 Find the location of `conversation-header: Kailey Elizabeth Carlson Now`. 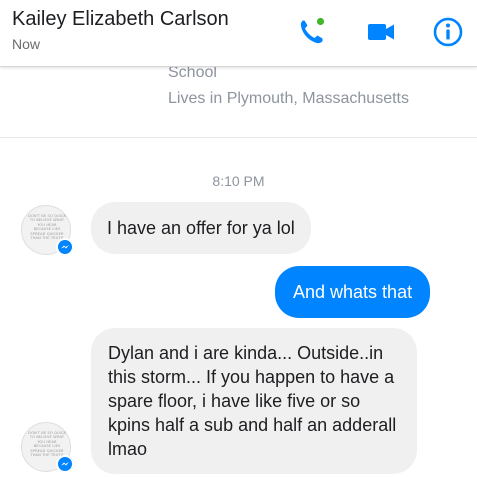

conversation-header: Kailey Elizabeth Carlson Now is located at coordinates (238, 33).